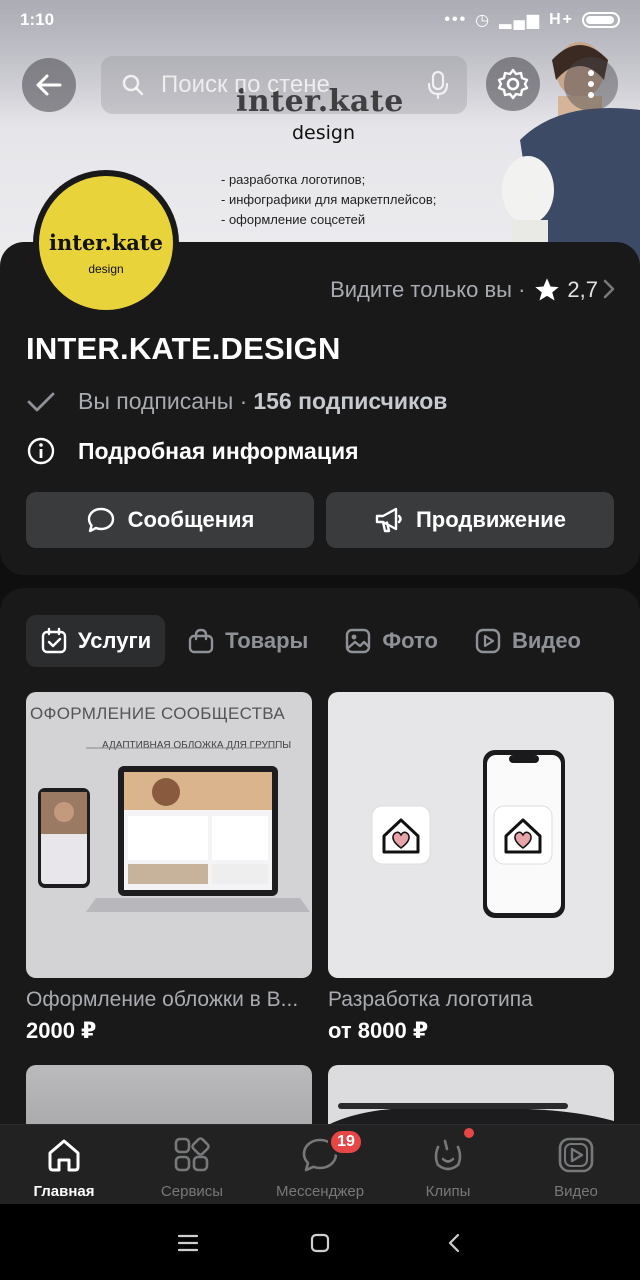 The width and height of the screenshot is (640, 1280). I want to click on video-icon, so click(576, 1155).